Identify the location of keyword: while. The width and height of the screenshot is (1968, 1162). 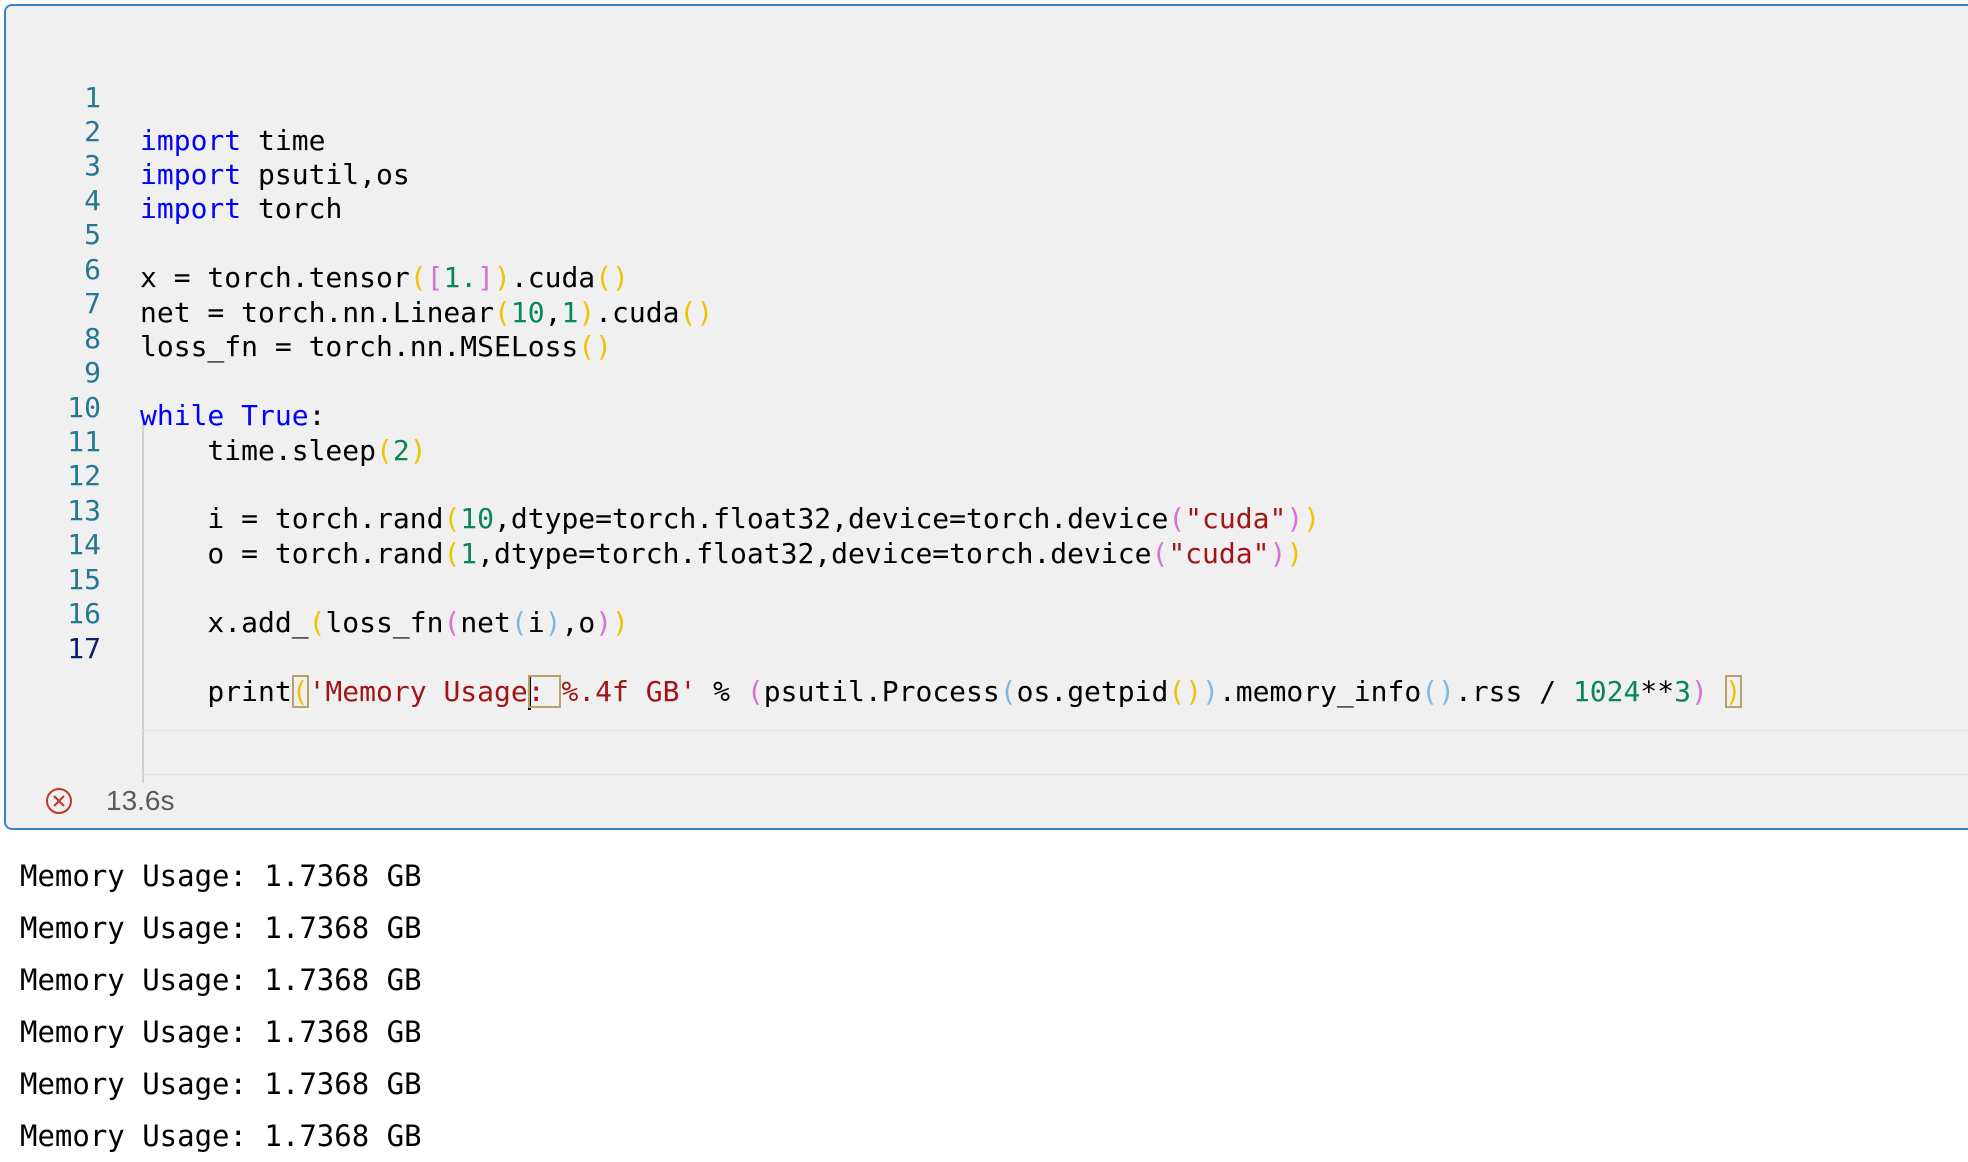
(182, 415).